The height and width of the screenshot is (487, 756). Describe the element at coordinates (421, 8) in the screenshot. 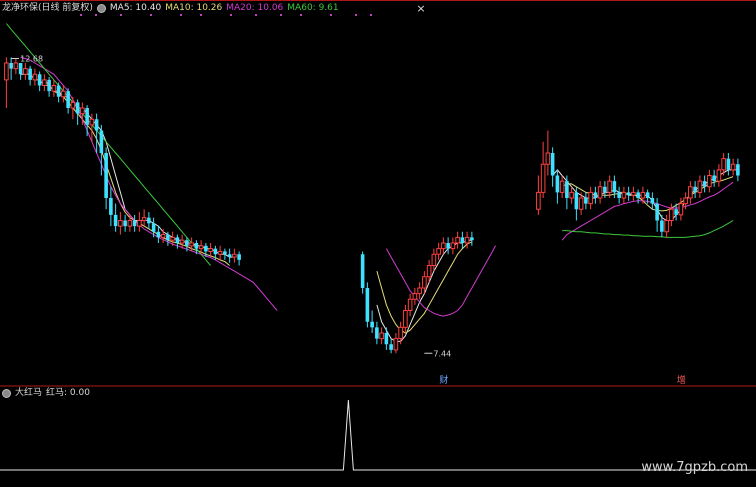

I see `close-icon: ×` at that location.